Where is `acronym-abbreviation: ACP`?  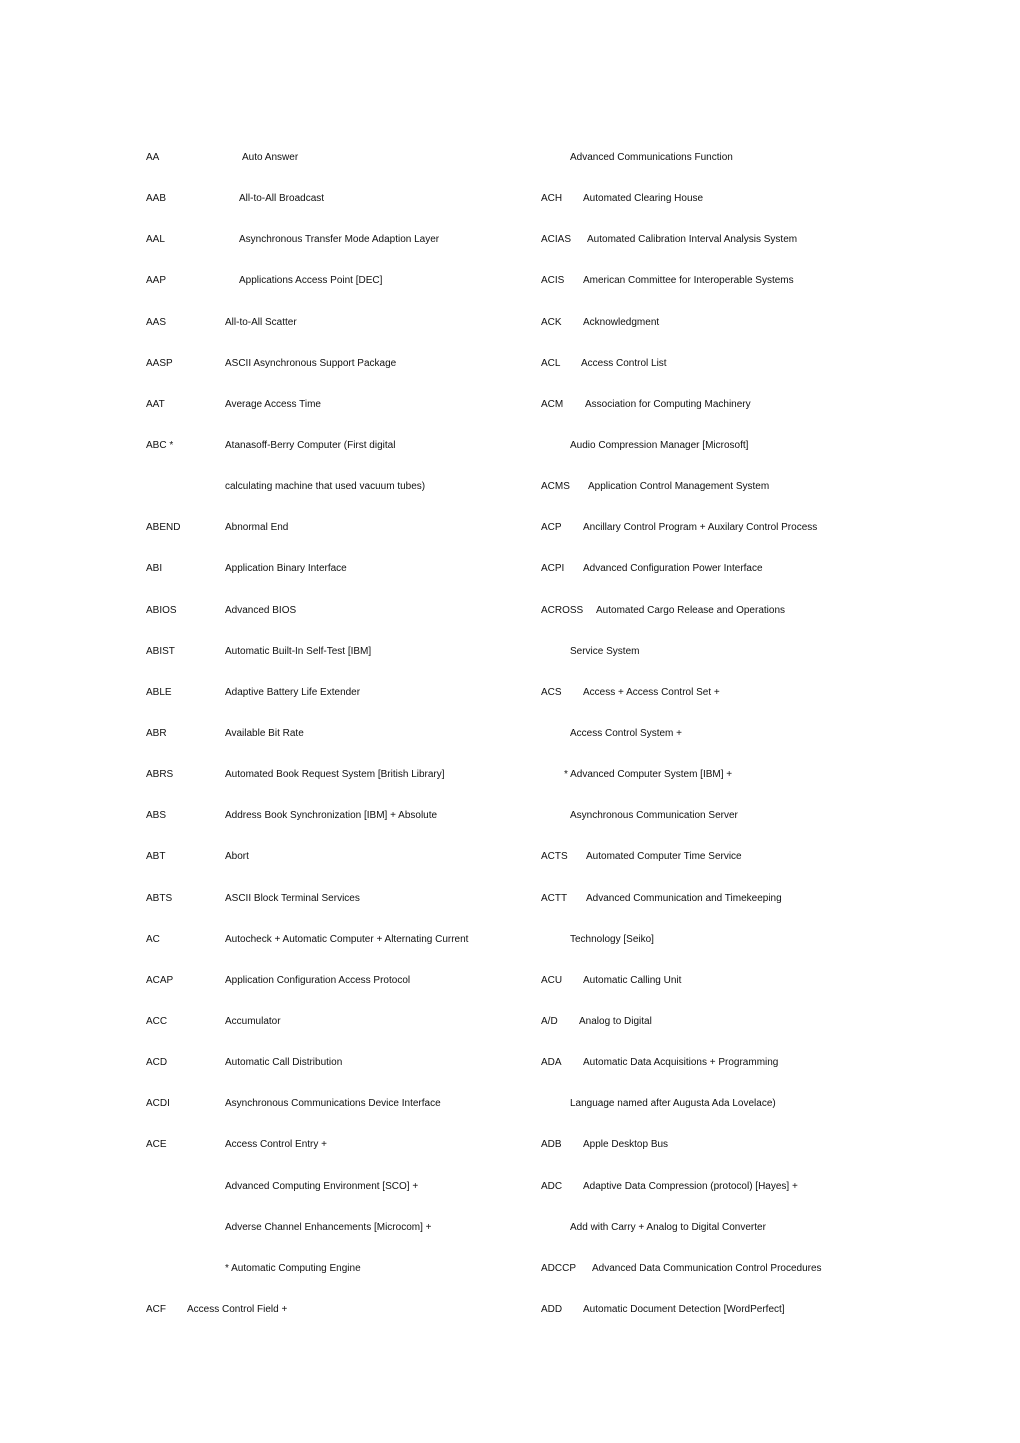 acronym-abbreviation: ACP is located at coordinates (551, 527).